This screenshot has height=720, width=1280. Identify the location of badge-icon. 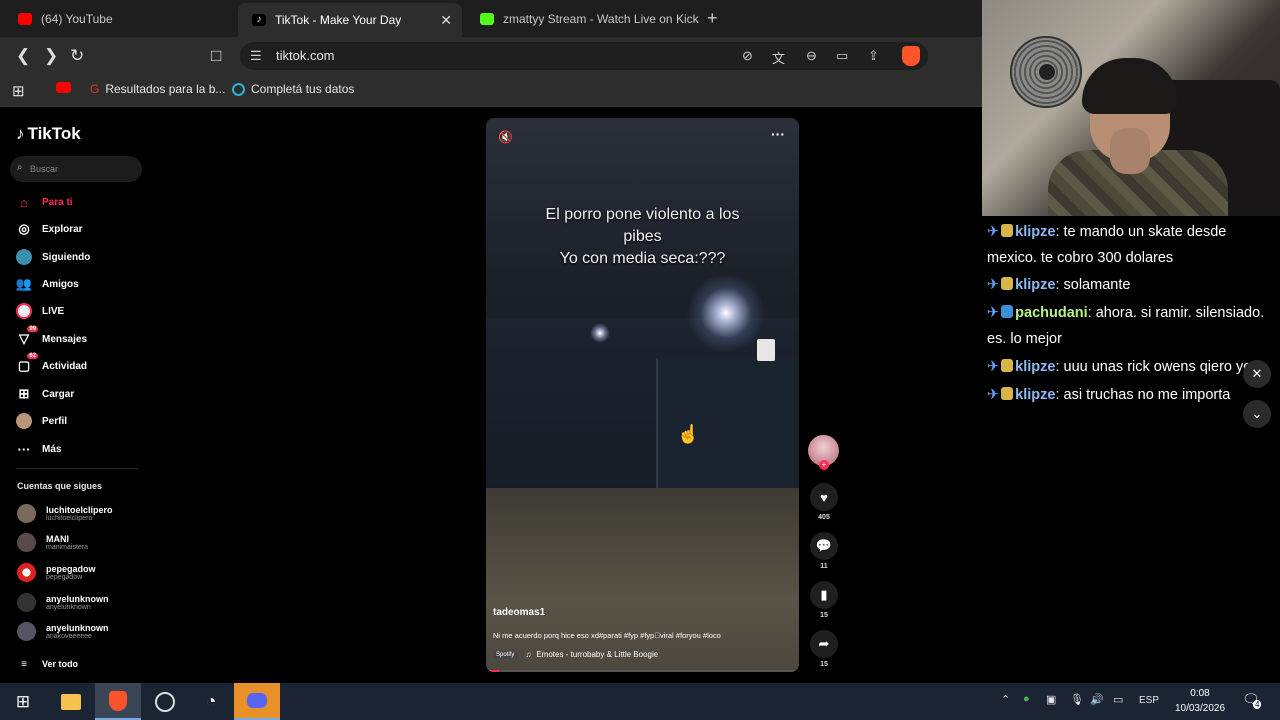
(1007, 283).